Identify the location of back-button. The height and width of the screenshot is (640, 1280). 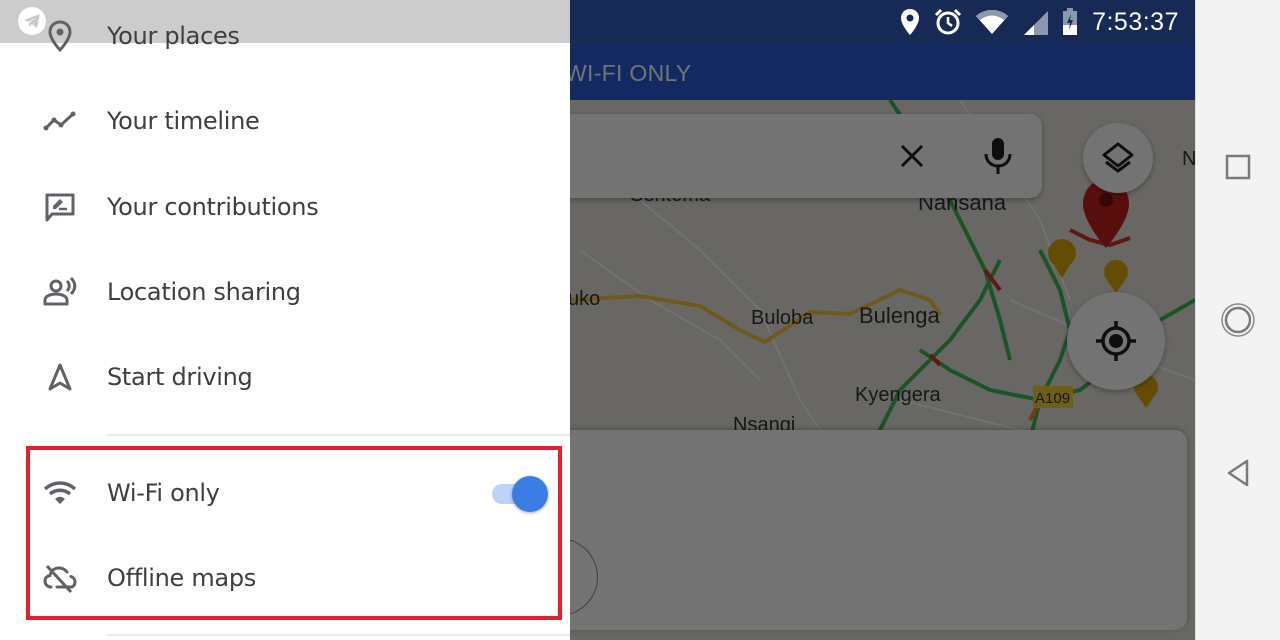
(1238, 473).